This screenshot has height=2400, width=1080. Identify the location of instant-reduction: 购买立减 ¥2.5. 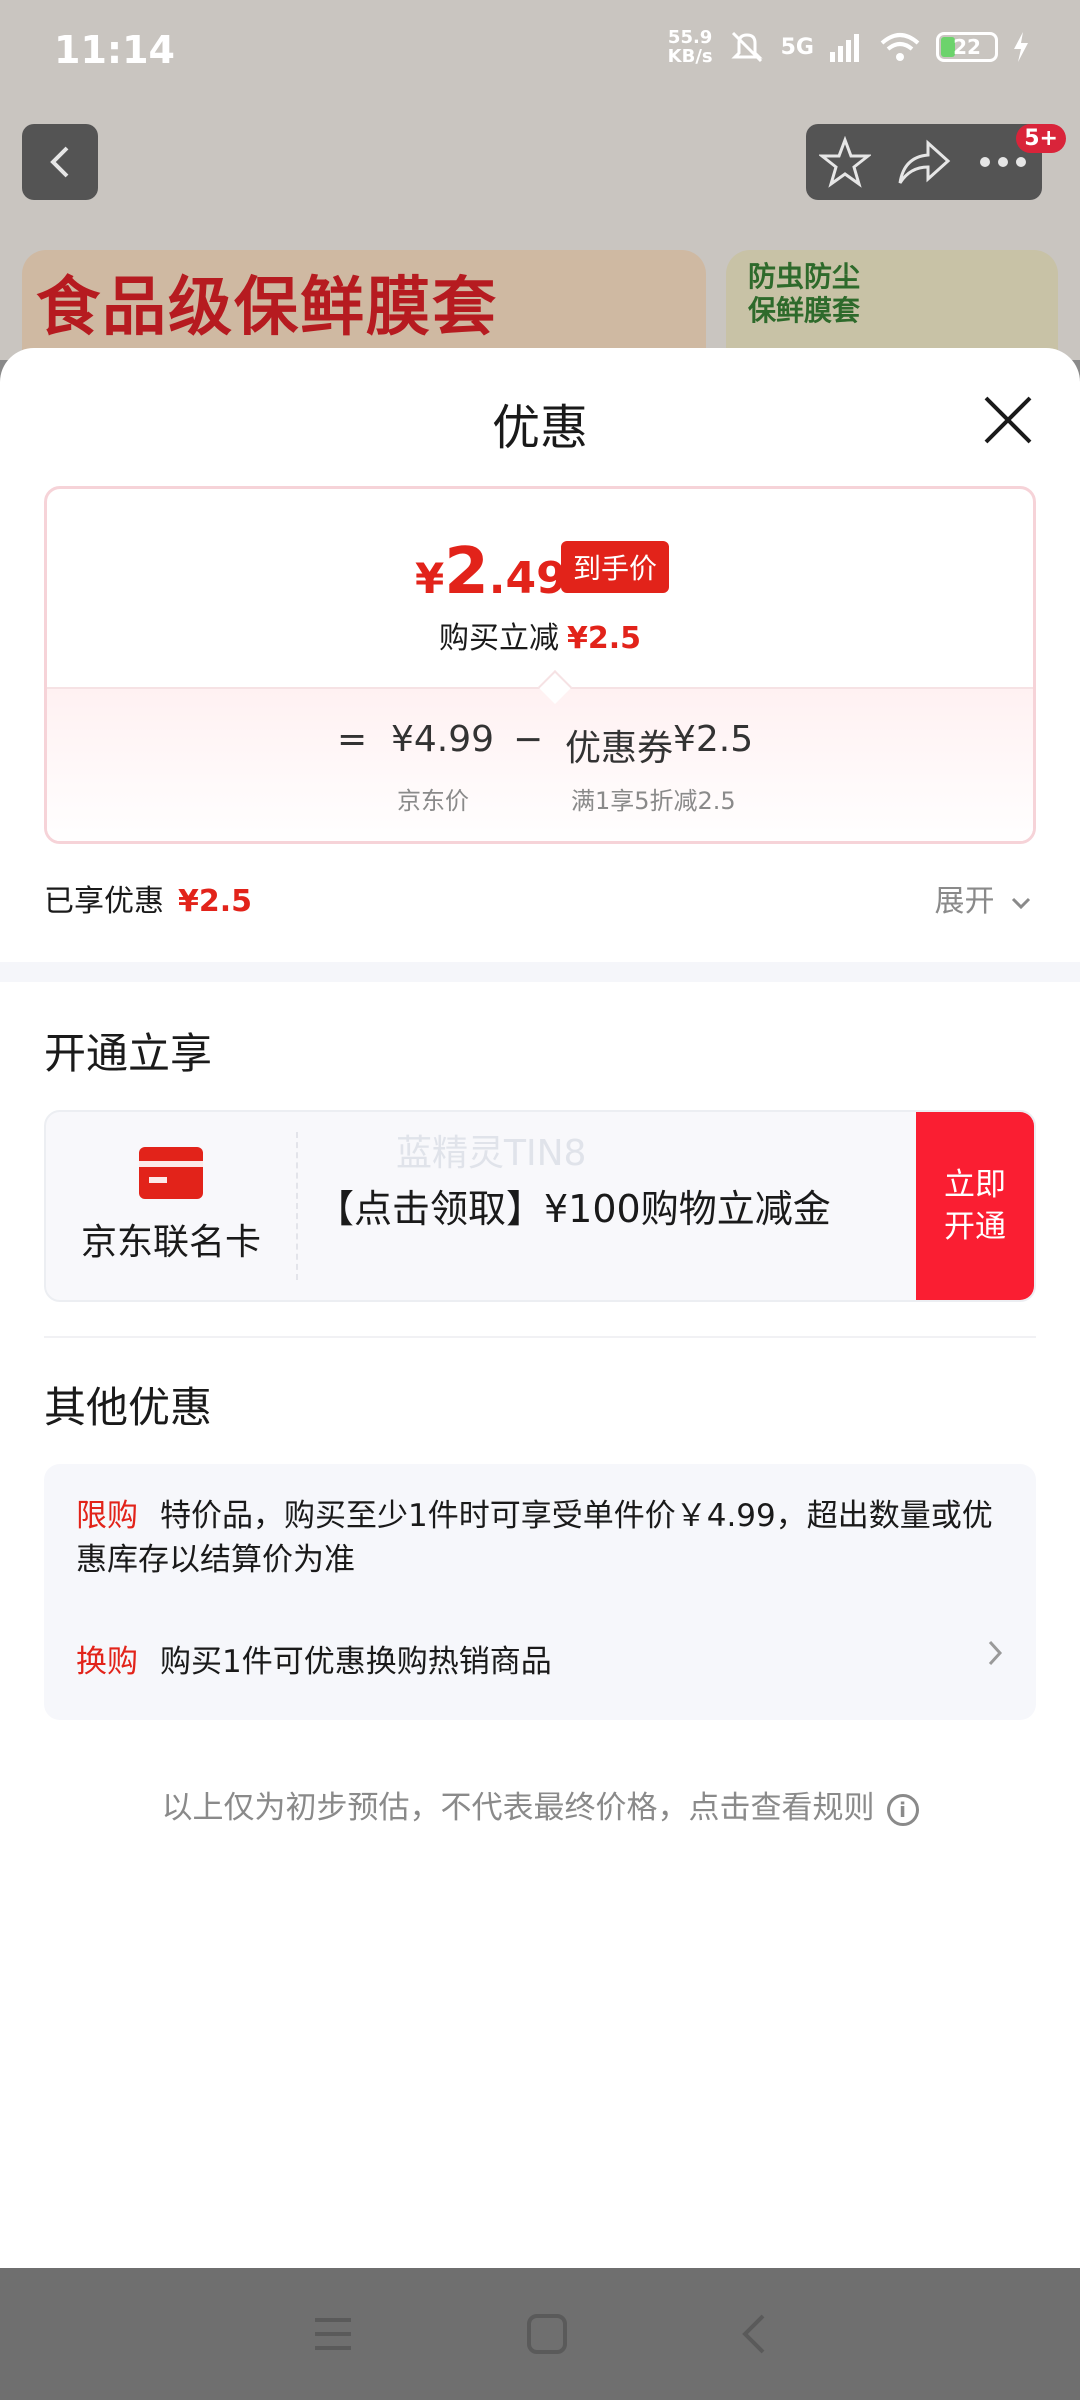
(540, 635).